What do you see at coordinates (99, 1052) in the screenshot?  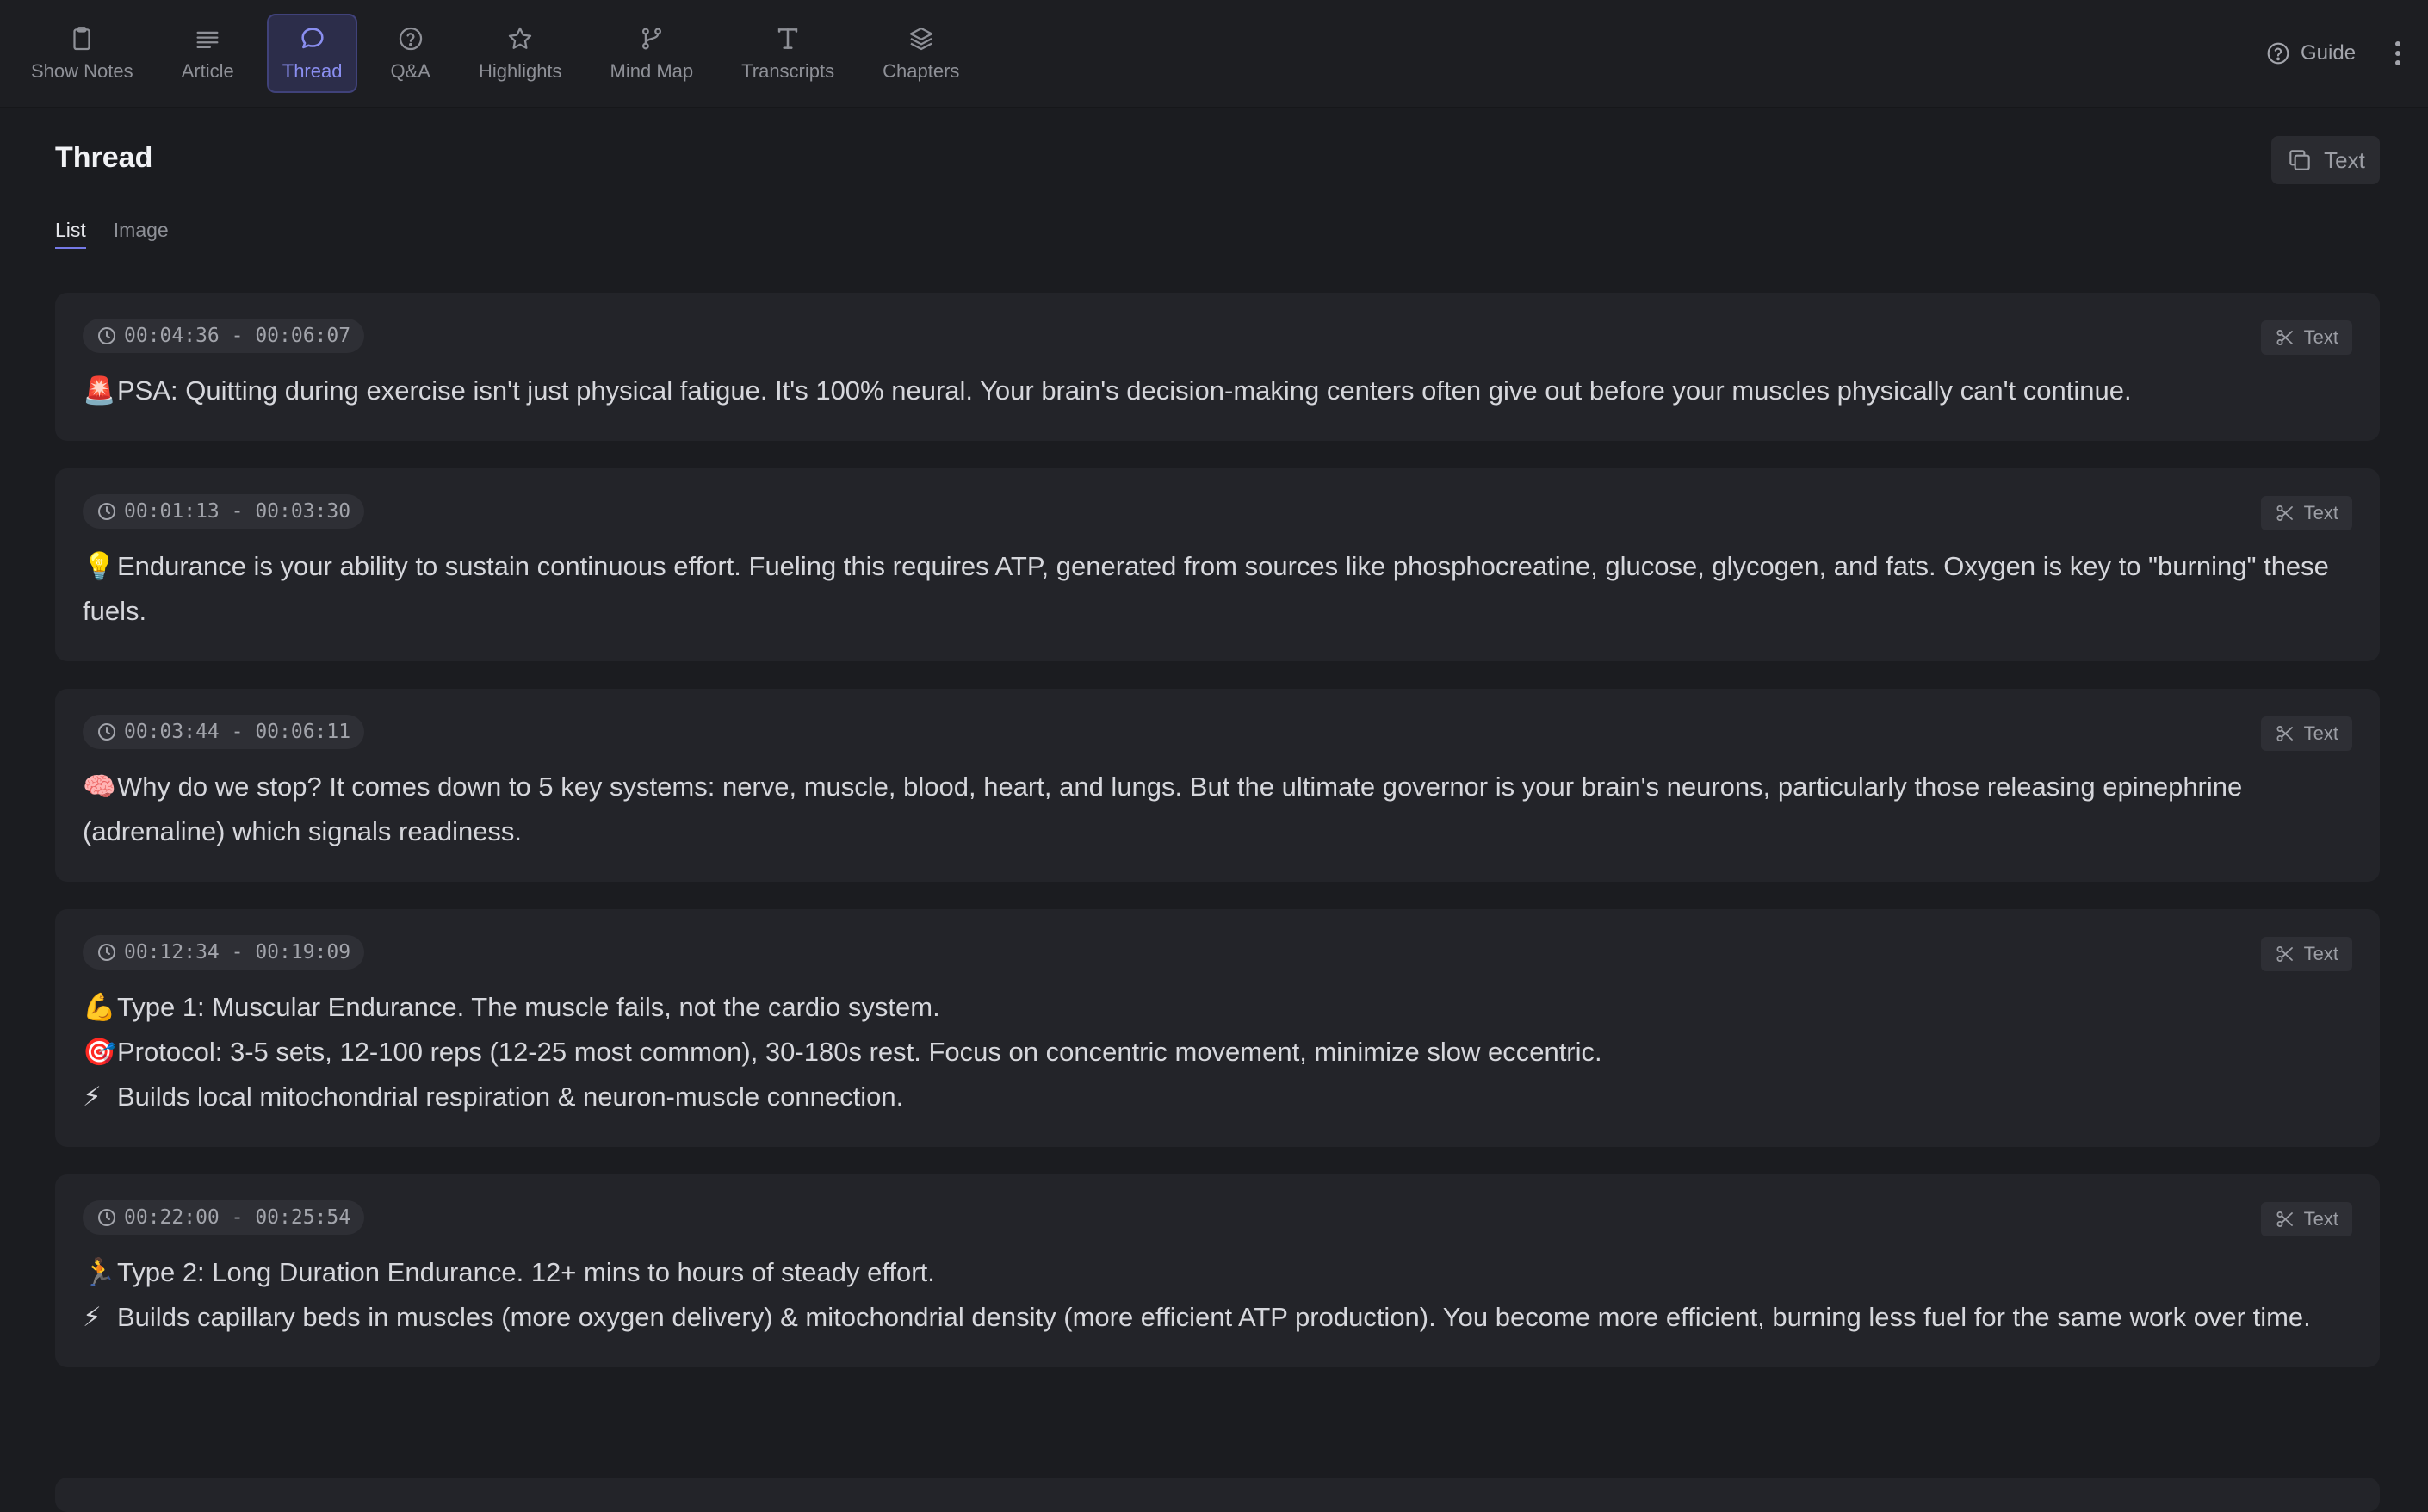 I see `line-emoji: 🎯` at bounding box center [99, 1052].